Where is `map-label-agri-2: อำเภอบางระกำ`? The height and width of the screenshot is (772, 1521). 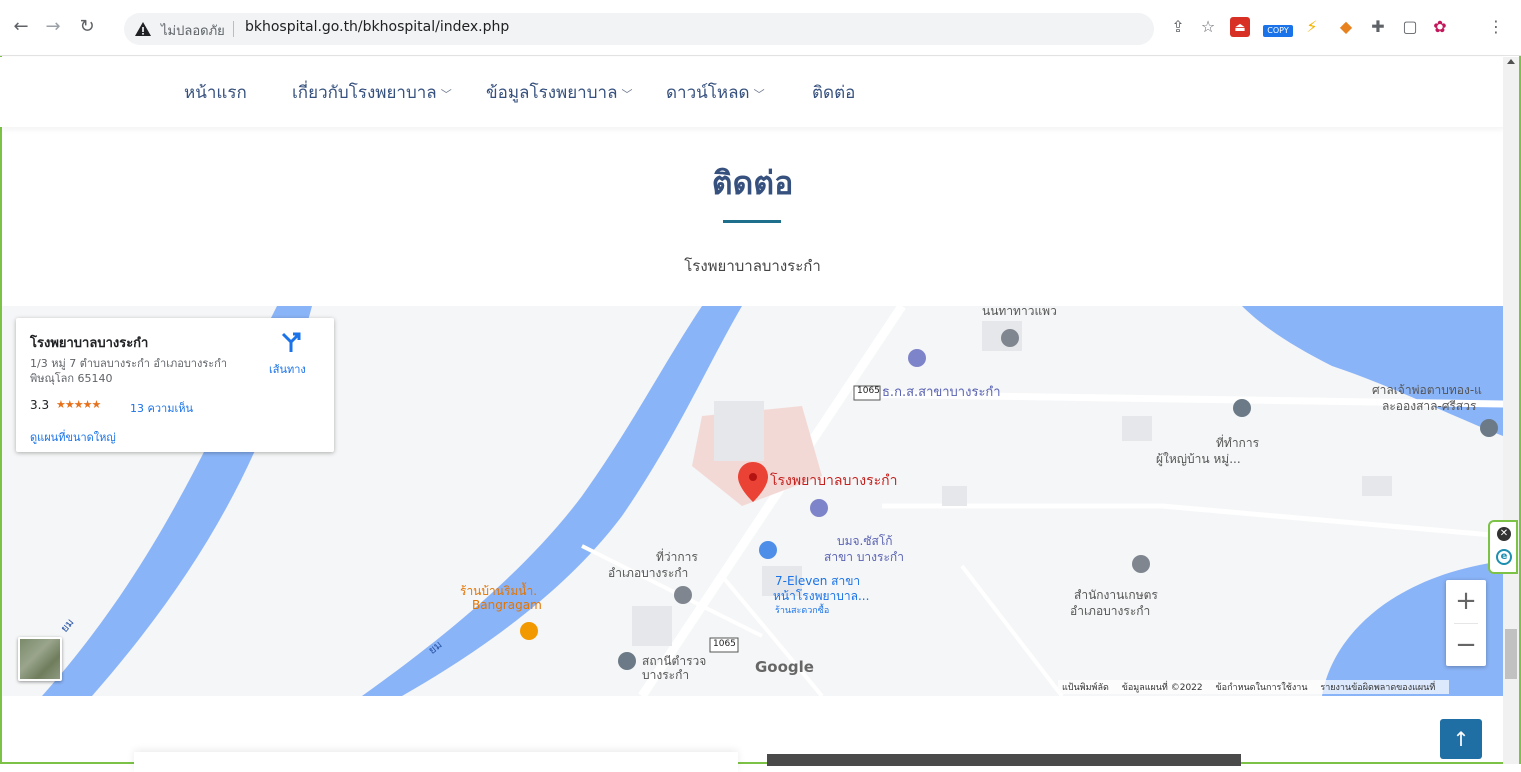
map-label-agri-2: อำเภอบางระกำ is located at coordinates (1110, 611).